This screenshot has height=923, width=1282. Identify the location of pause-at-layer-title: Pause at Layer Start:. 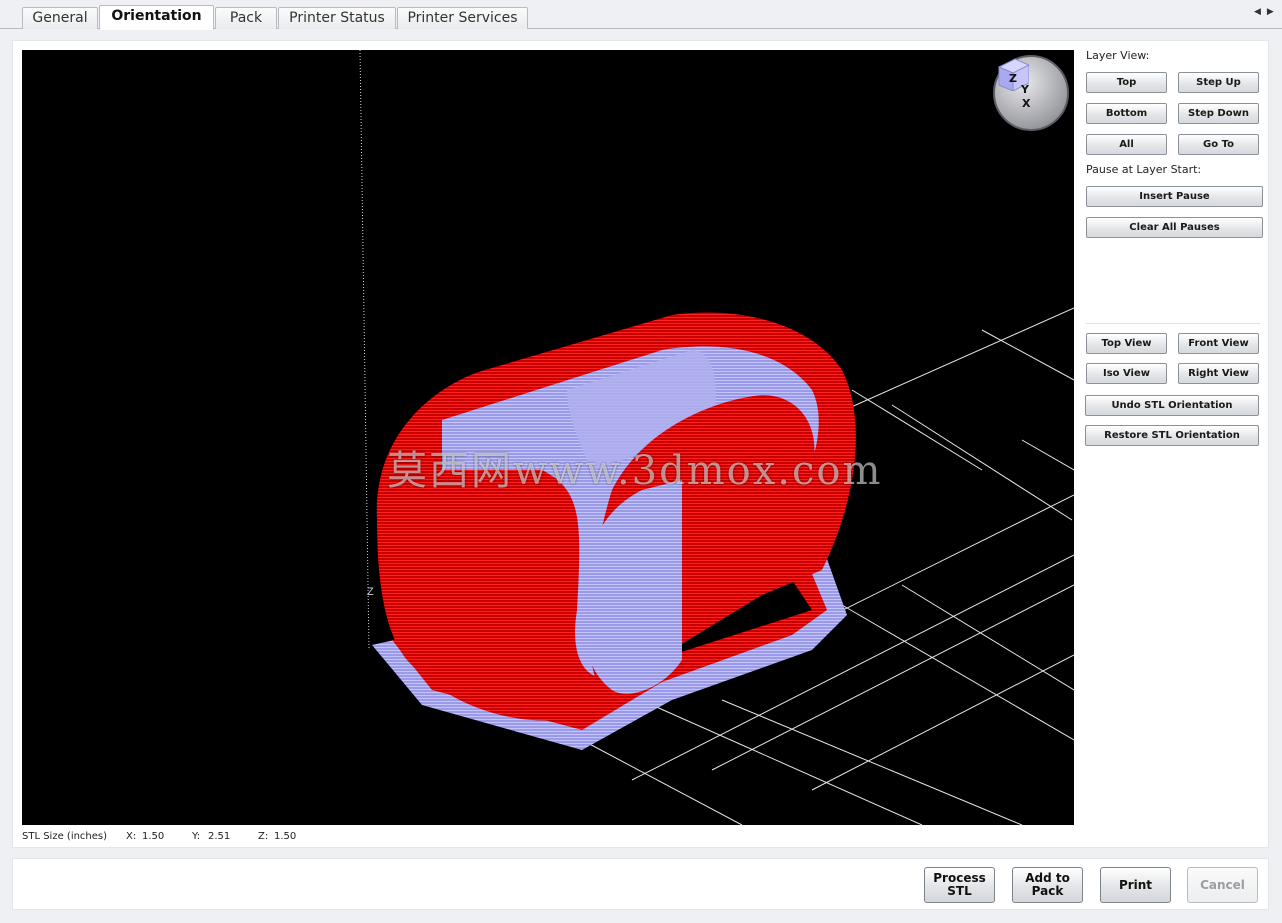
(1144, 169).